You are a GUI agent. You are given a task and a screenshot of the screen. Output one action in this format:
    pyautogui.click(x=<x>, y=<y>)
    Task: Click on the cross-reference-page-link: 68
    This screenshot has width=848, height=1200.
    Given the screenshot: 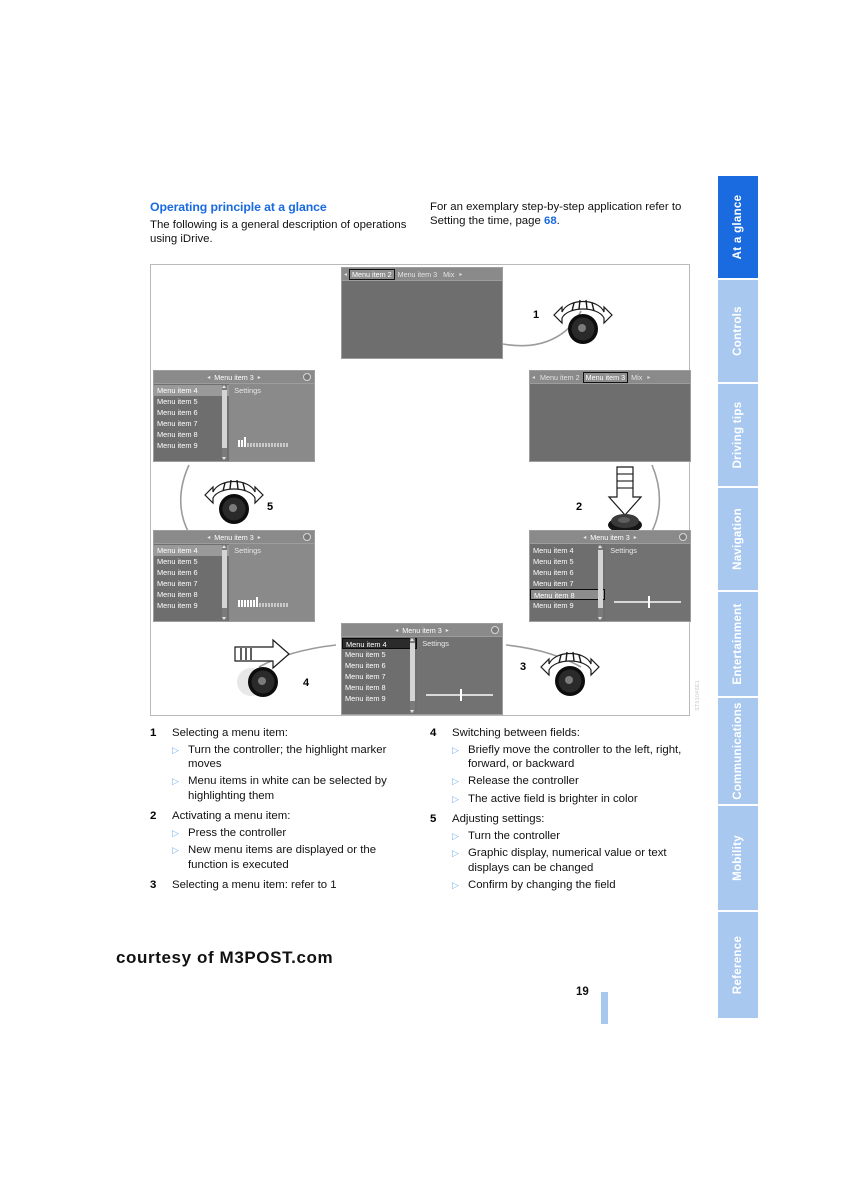 What is the action you would take?
    pyautogui.click(x=550, y=221)
    